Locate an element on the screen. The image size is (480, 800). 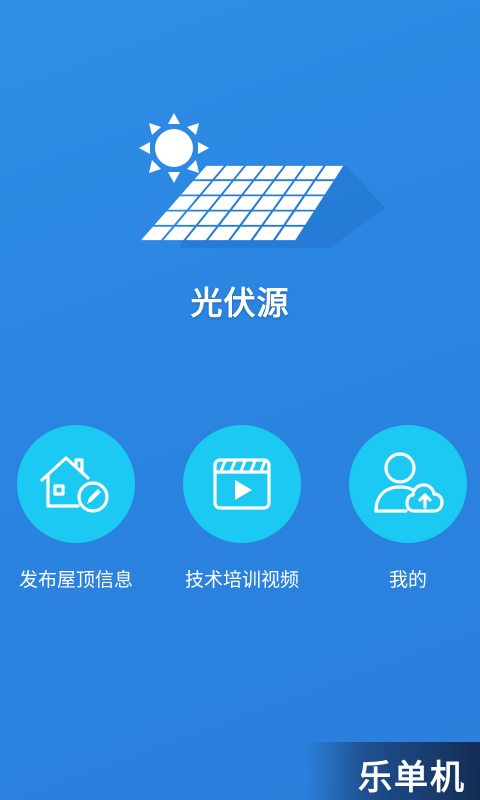
publish-roof-info-label: 发布屋顶信息 is located at coordinates (75, 580).